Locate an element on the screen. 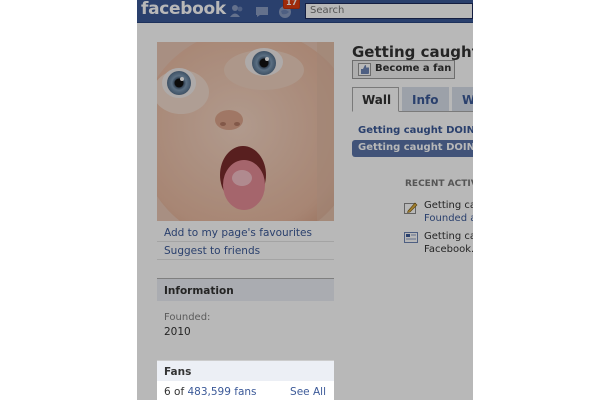 The image size is (610, 400). fans-box: Fans 6 of 483,599 fans See All is located at coordinates (245, 380).